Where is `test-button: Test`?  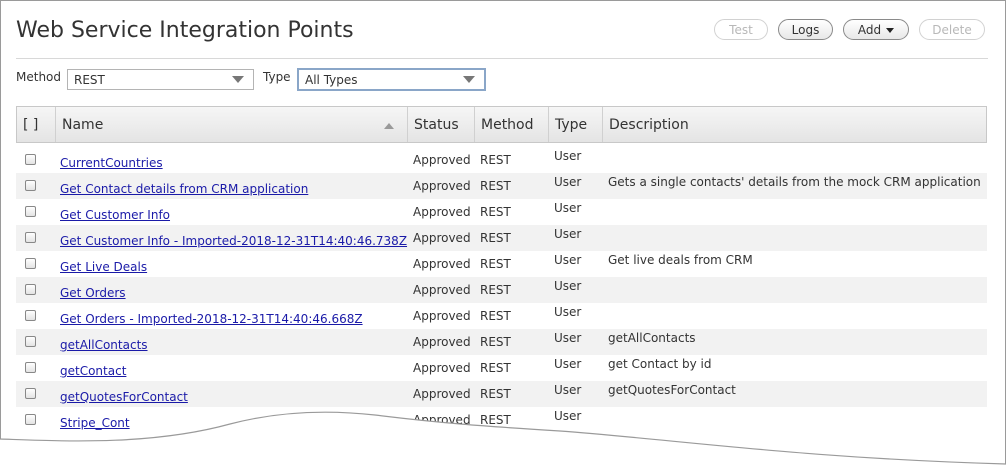 test-button: Test is located at coordinates (741, 29).